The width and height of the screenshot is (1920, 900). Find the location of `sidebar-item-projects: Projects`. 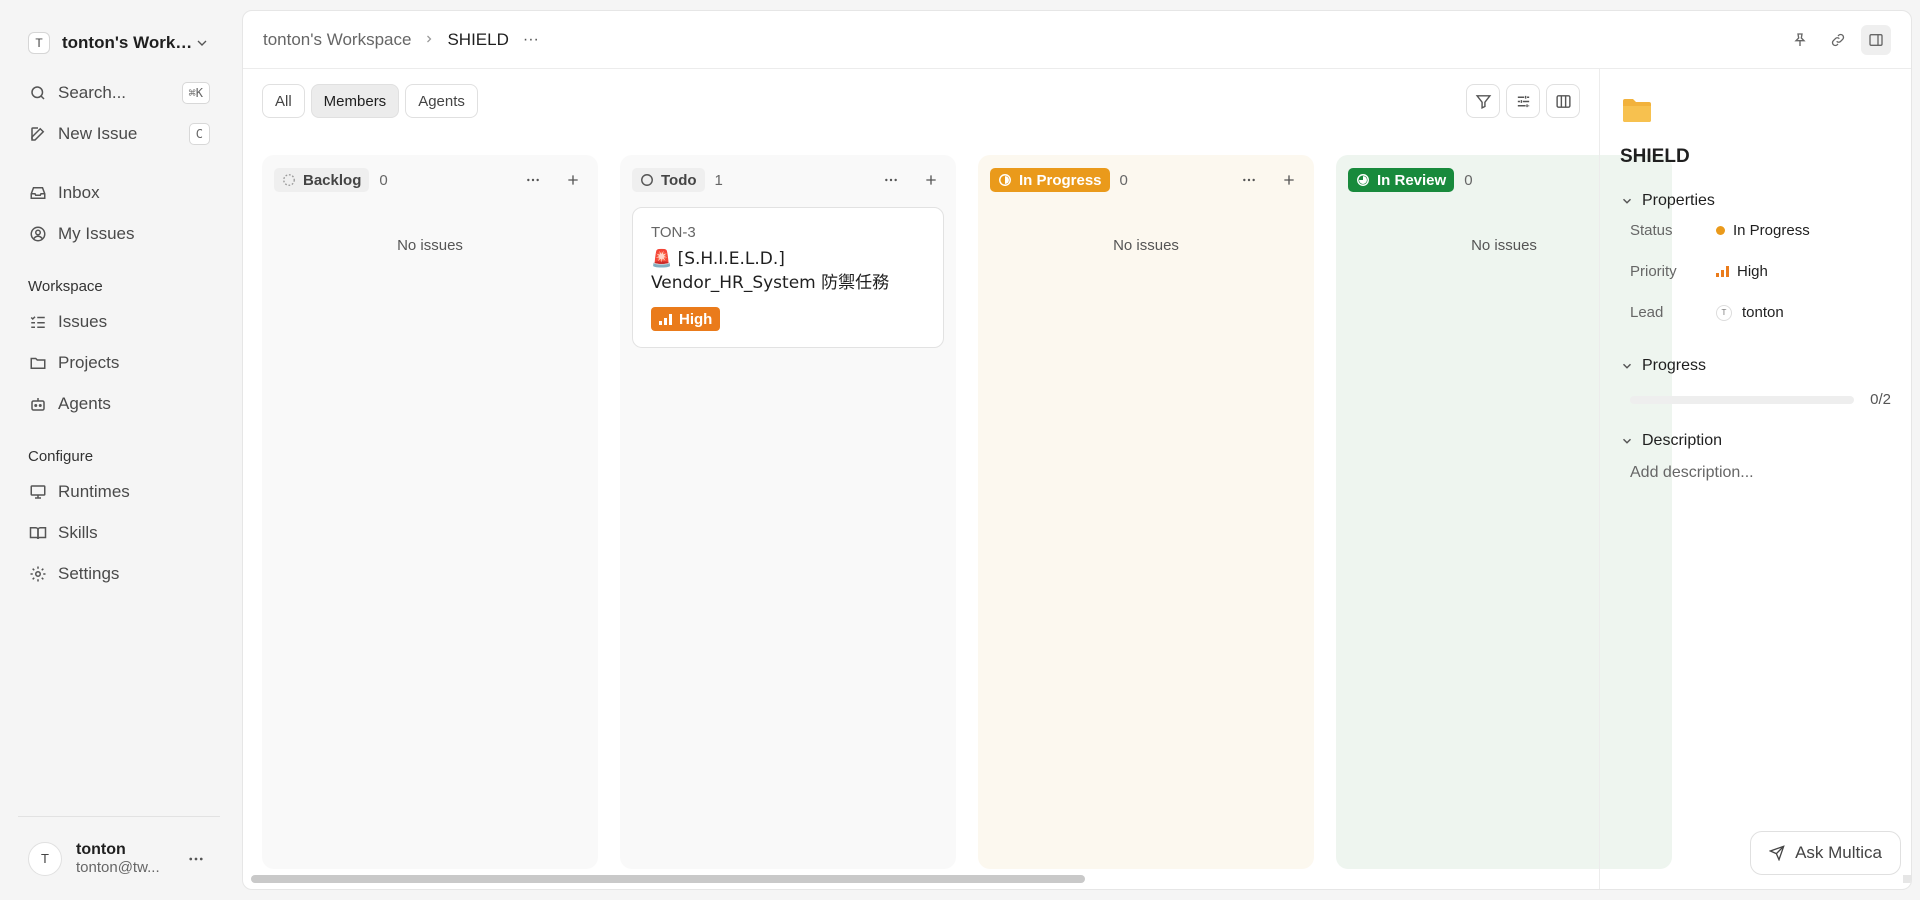

sidebar-item-projects: Projects is located at coordinates (119, 363).